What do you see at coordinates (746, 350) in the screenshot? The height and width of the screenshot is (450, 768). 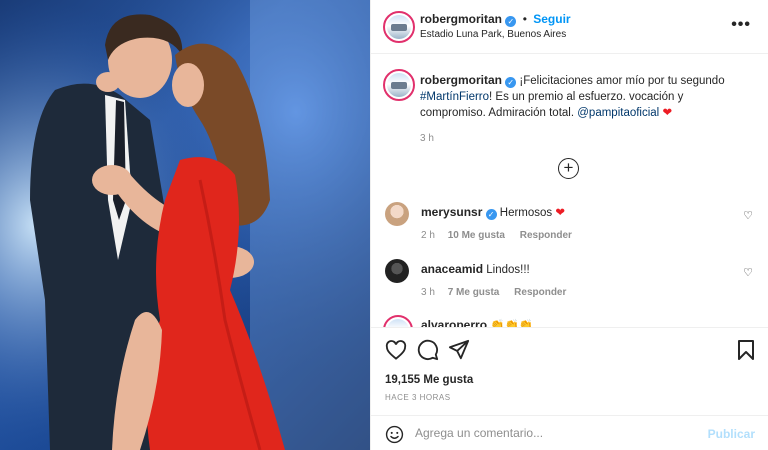 I see `save-bookmark-icon` at bounding box center [746, 350].